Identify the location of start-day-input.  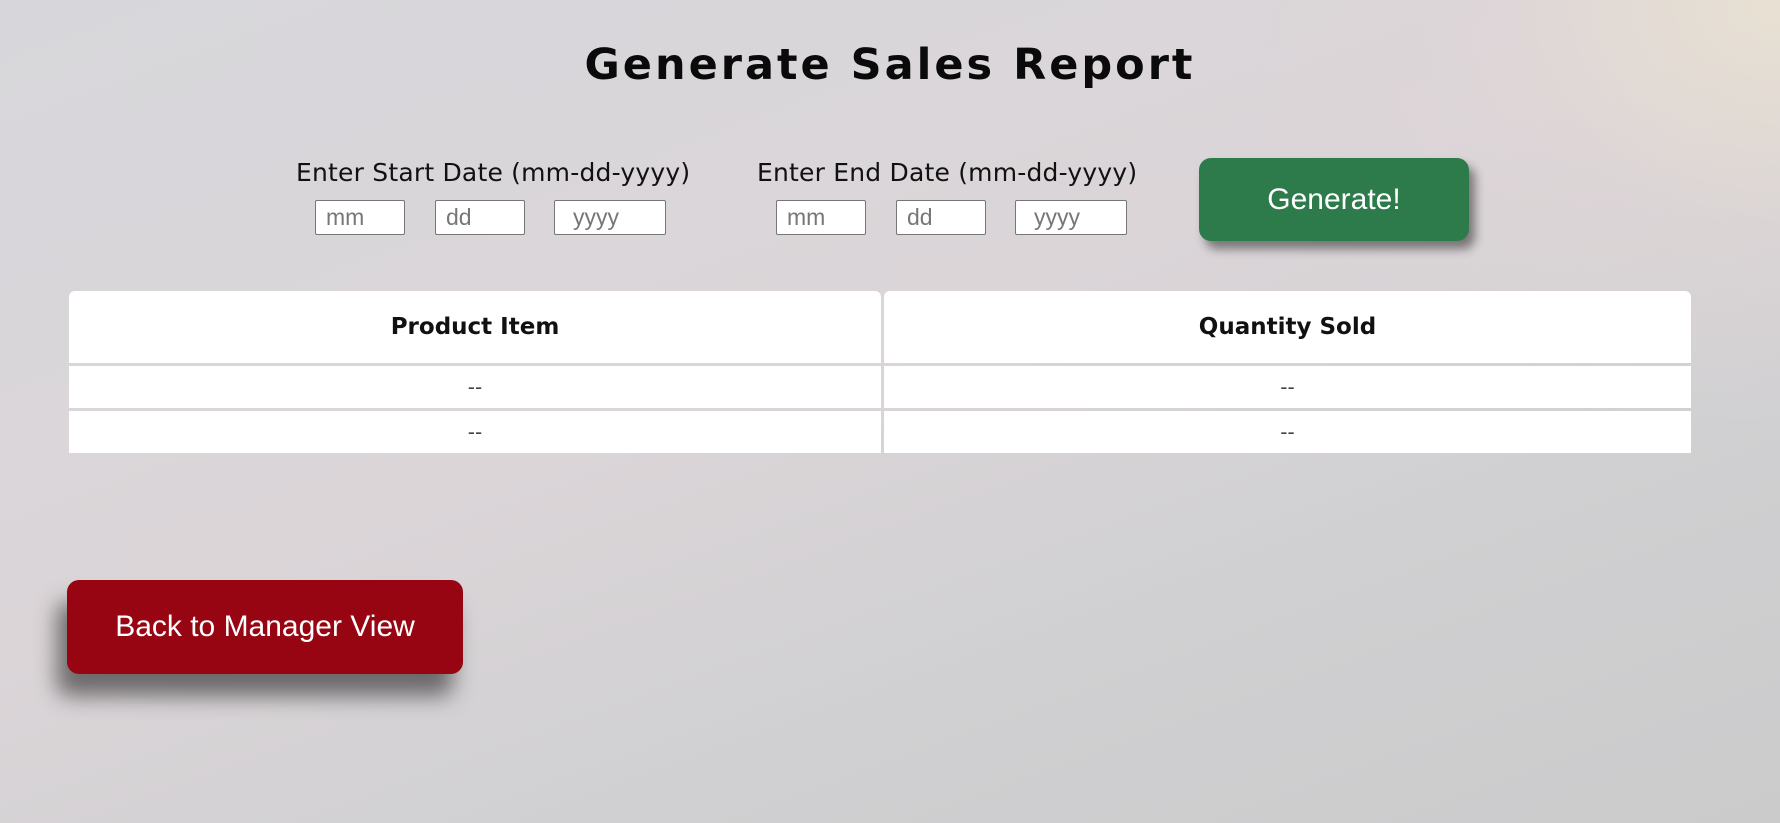
(480, 217).